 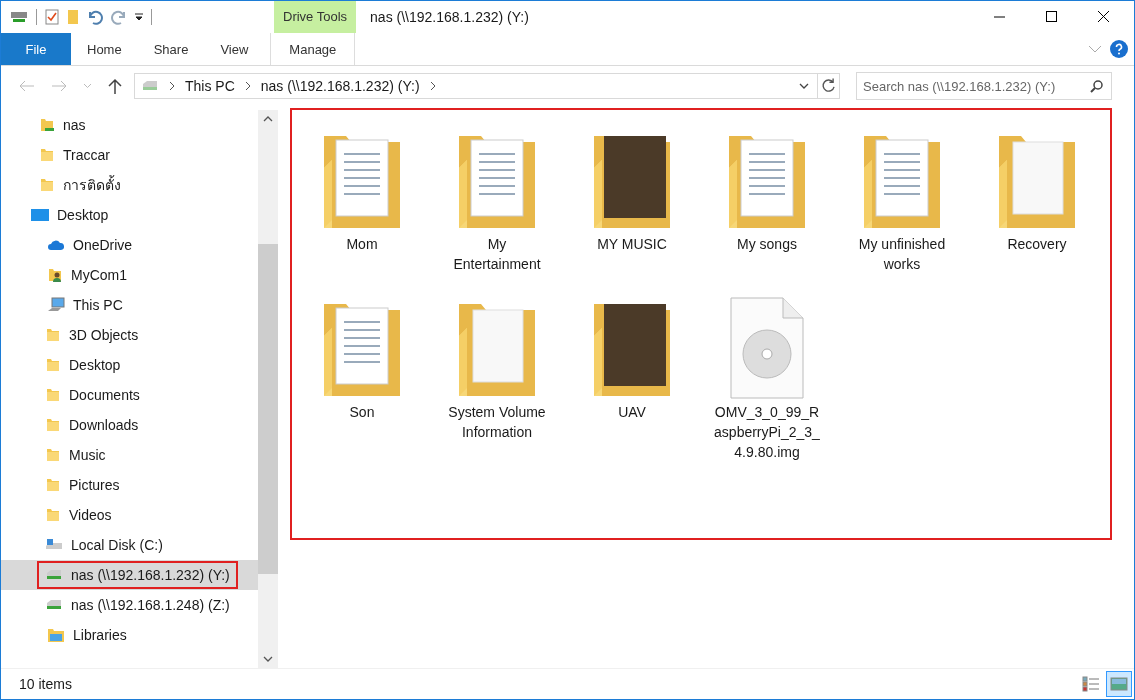 I want to click on item-count: 10 items, so click(x=45, y=684).